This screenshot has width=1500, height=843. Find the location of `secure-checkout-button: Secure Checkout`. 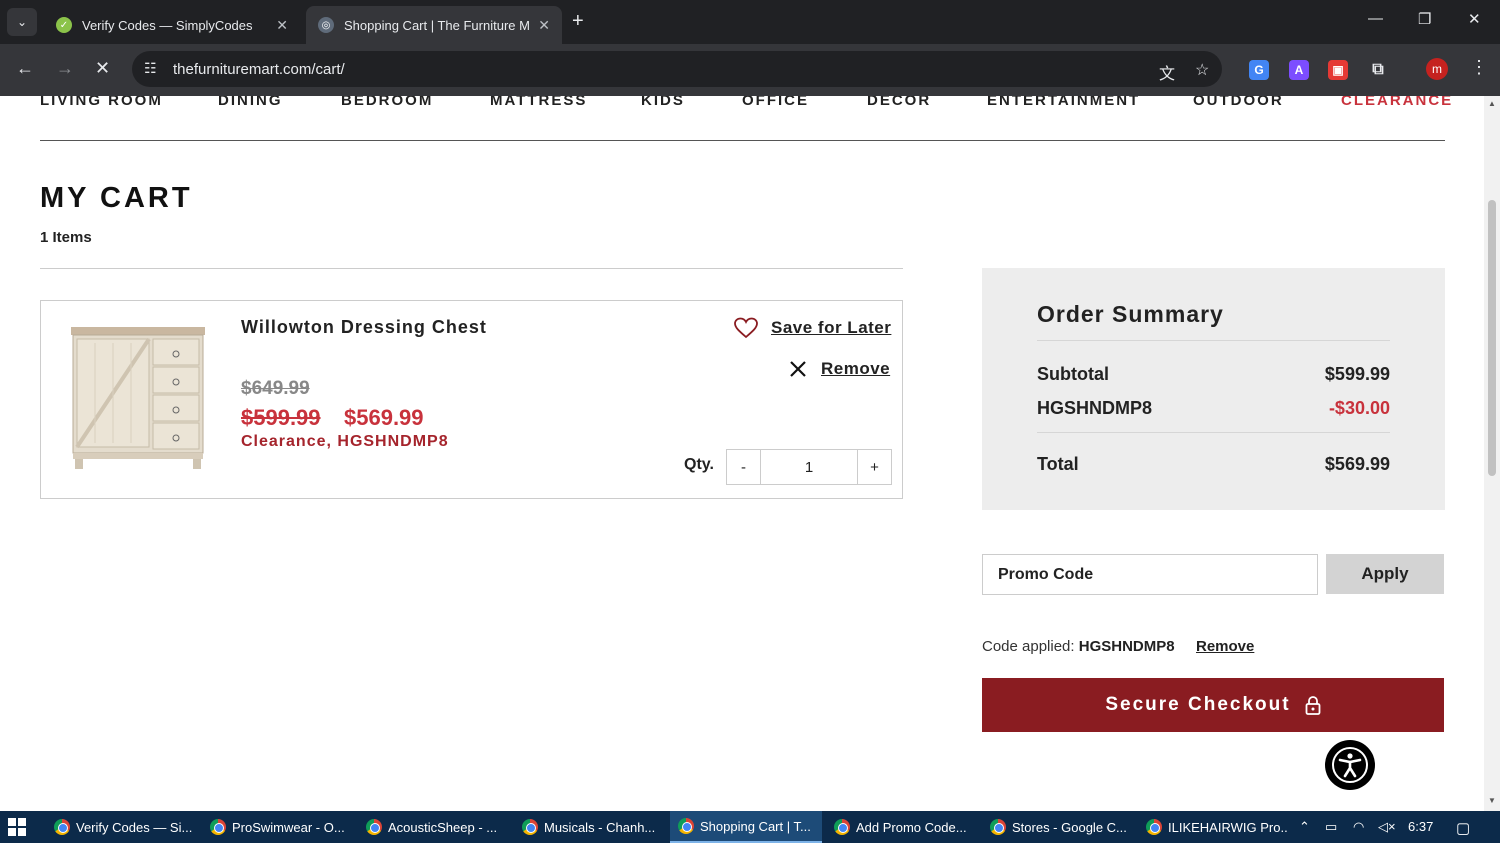

secure-checkout-button: Secure Checkout is located at coordinates (1213, 705).